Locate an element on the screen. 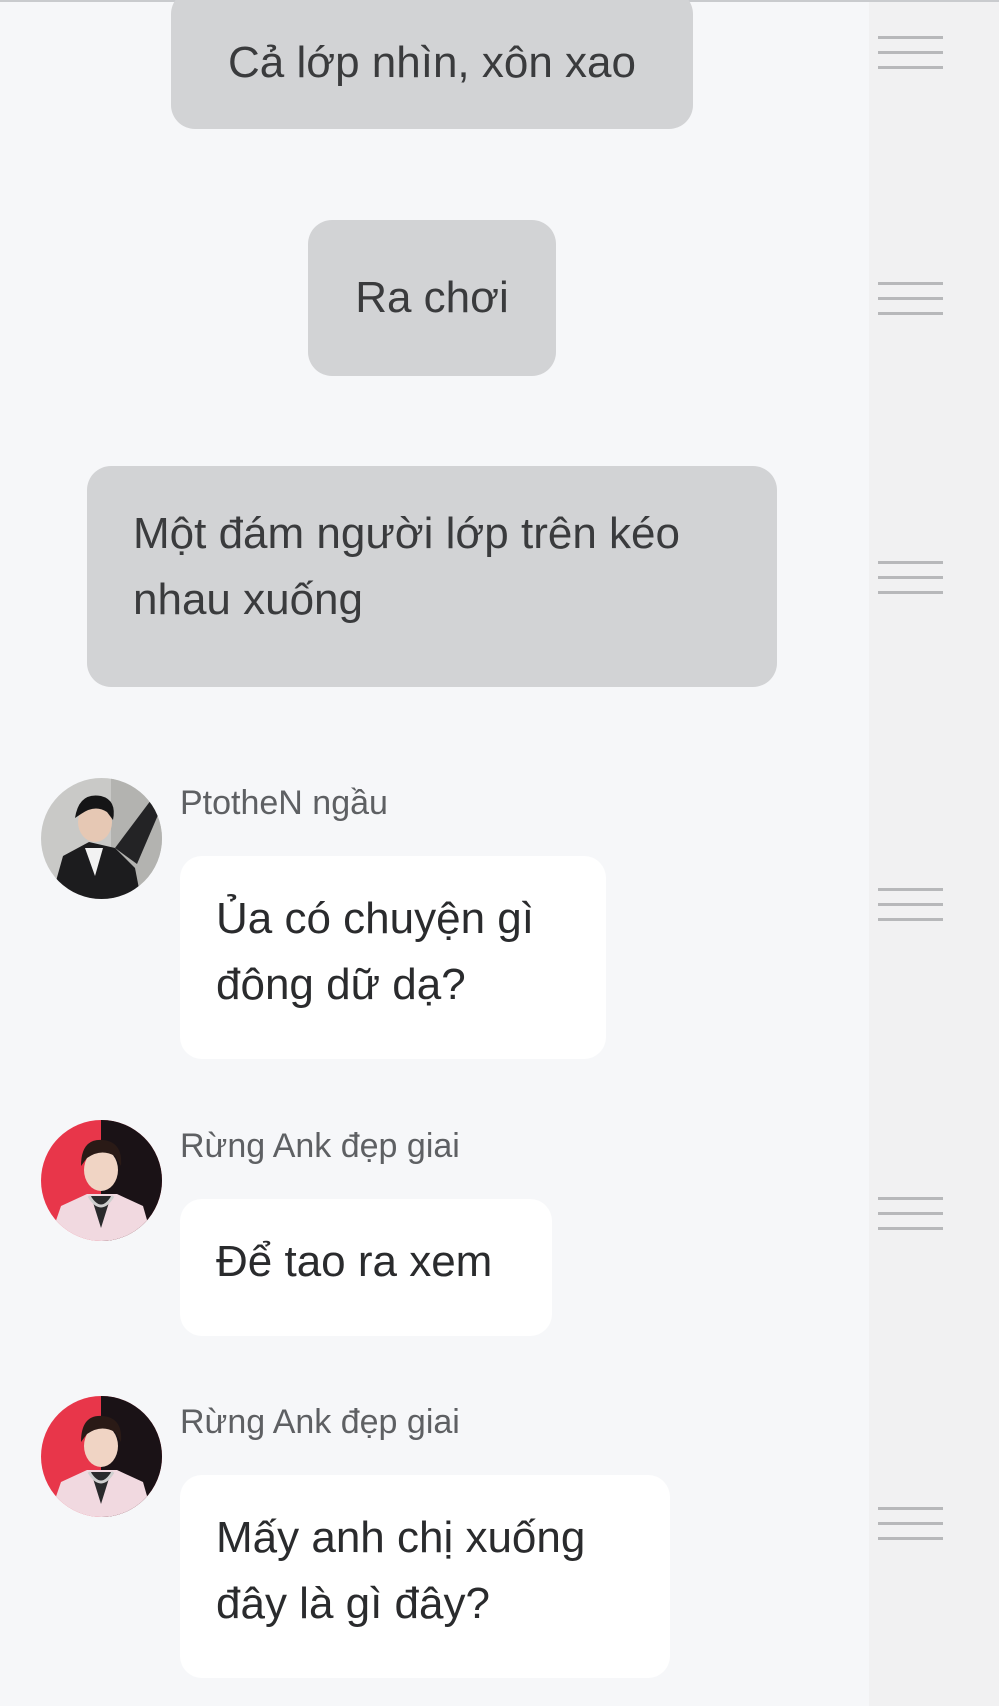 The image size is (999, 1706). message-bubble: Mấy anh chị xuống đây là gì đây? is located at coordinates (425, 1576).